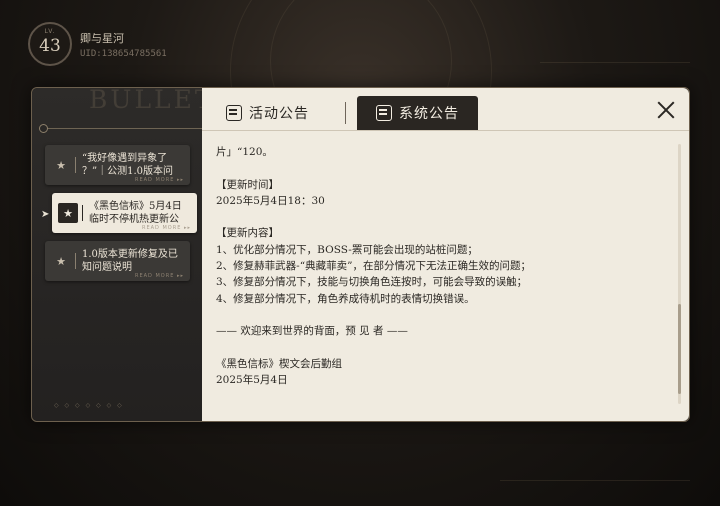  What do you see at coordinates (270, 200) in the screenshot?
I see `article-line: 2025年5月4日18：30` at bounding box center [270, 200].